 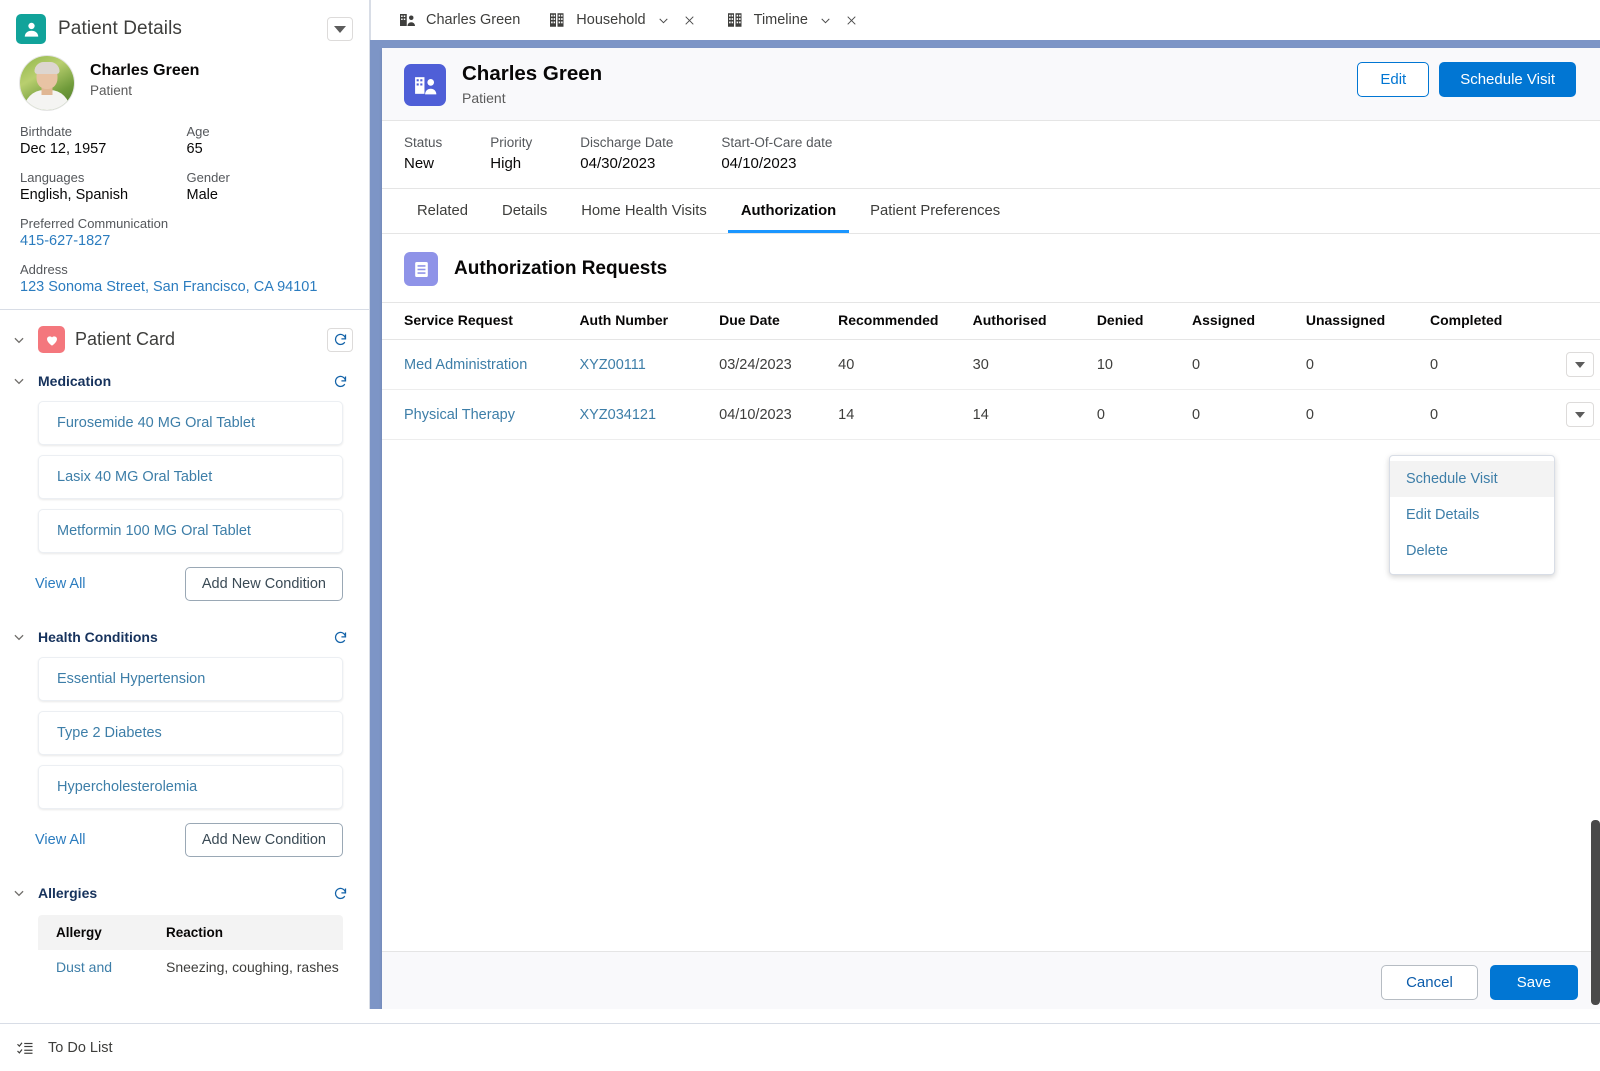 What do you see at coordinates (557, 20) in the screenshot?
I see `building-icon` at bounding box center [557, 20].